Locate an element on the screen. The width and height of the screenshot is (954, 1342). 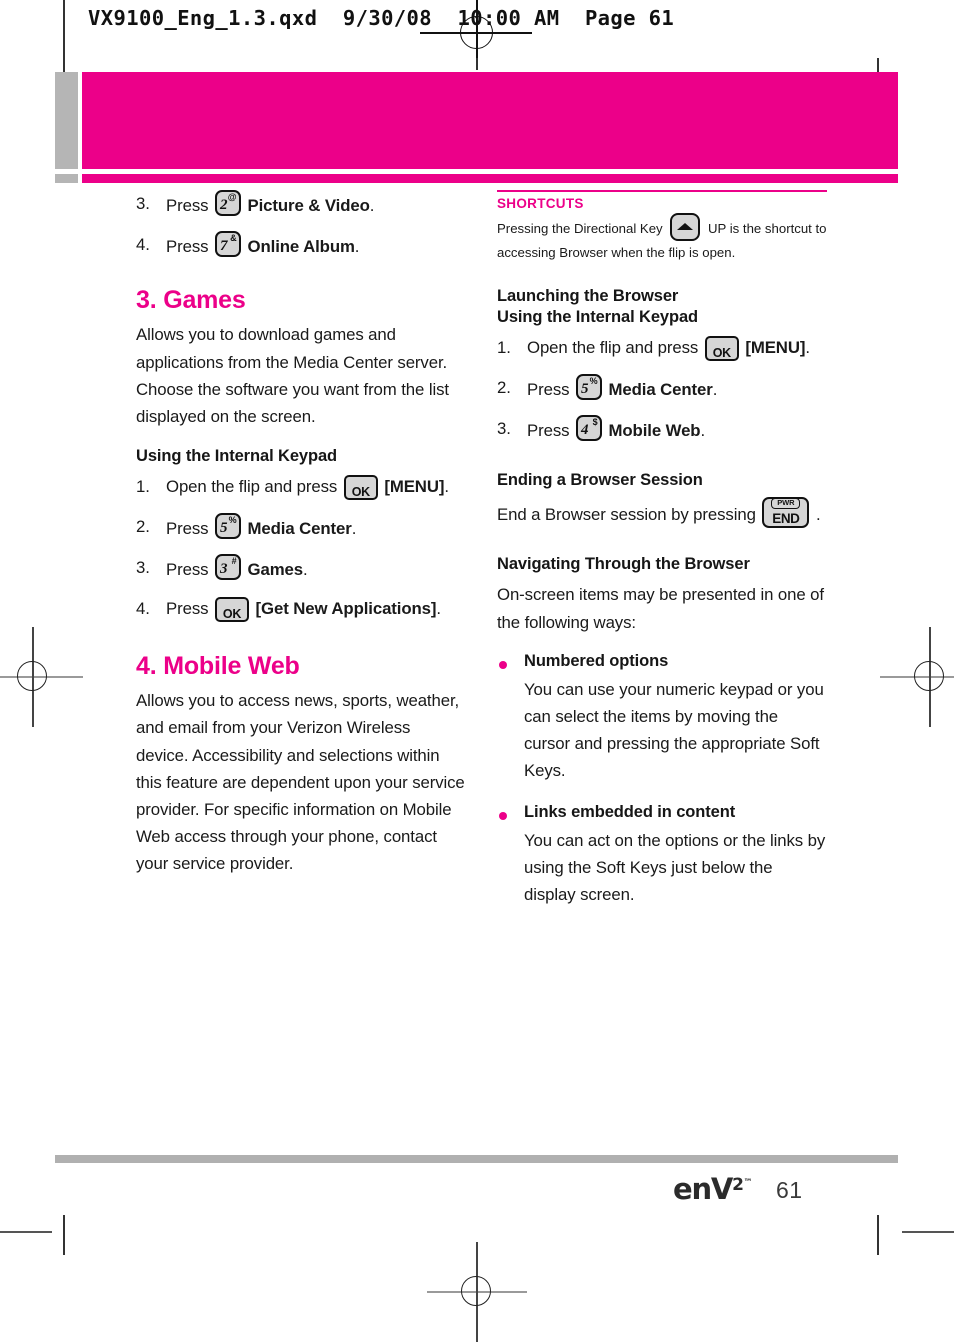
step-number: 2. is located at coordinates (143, 526).